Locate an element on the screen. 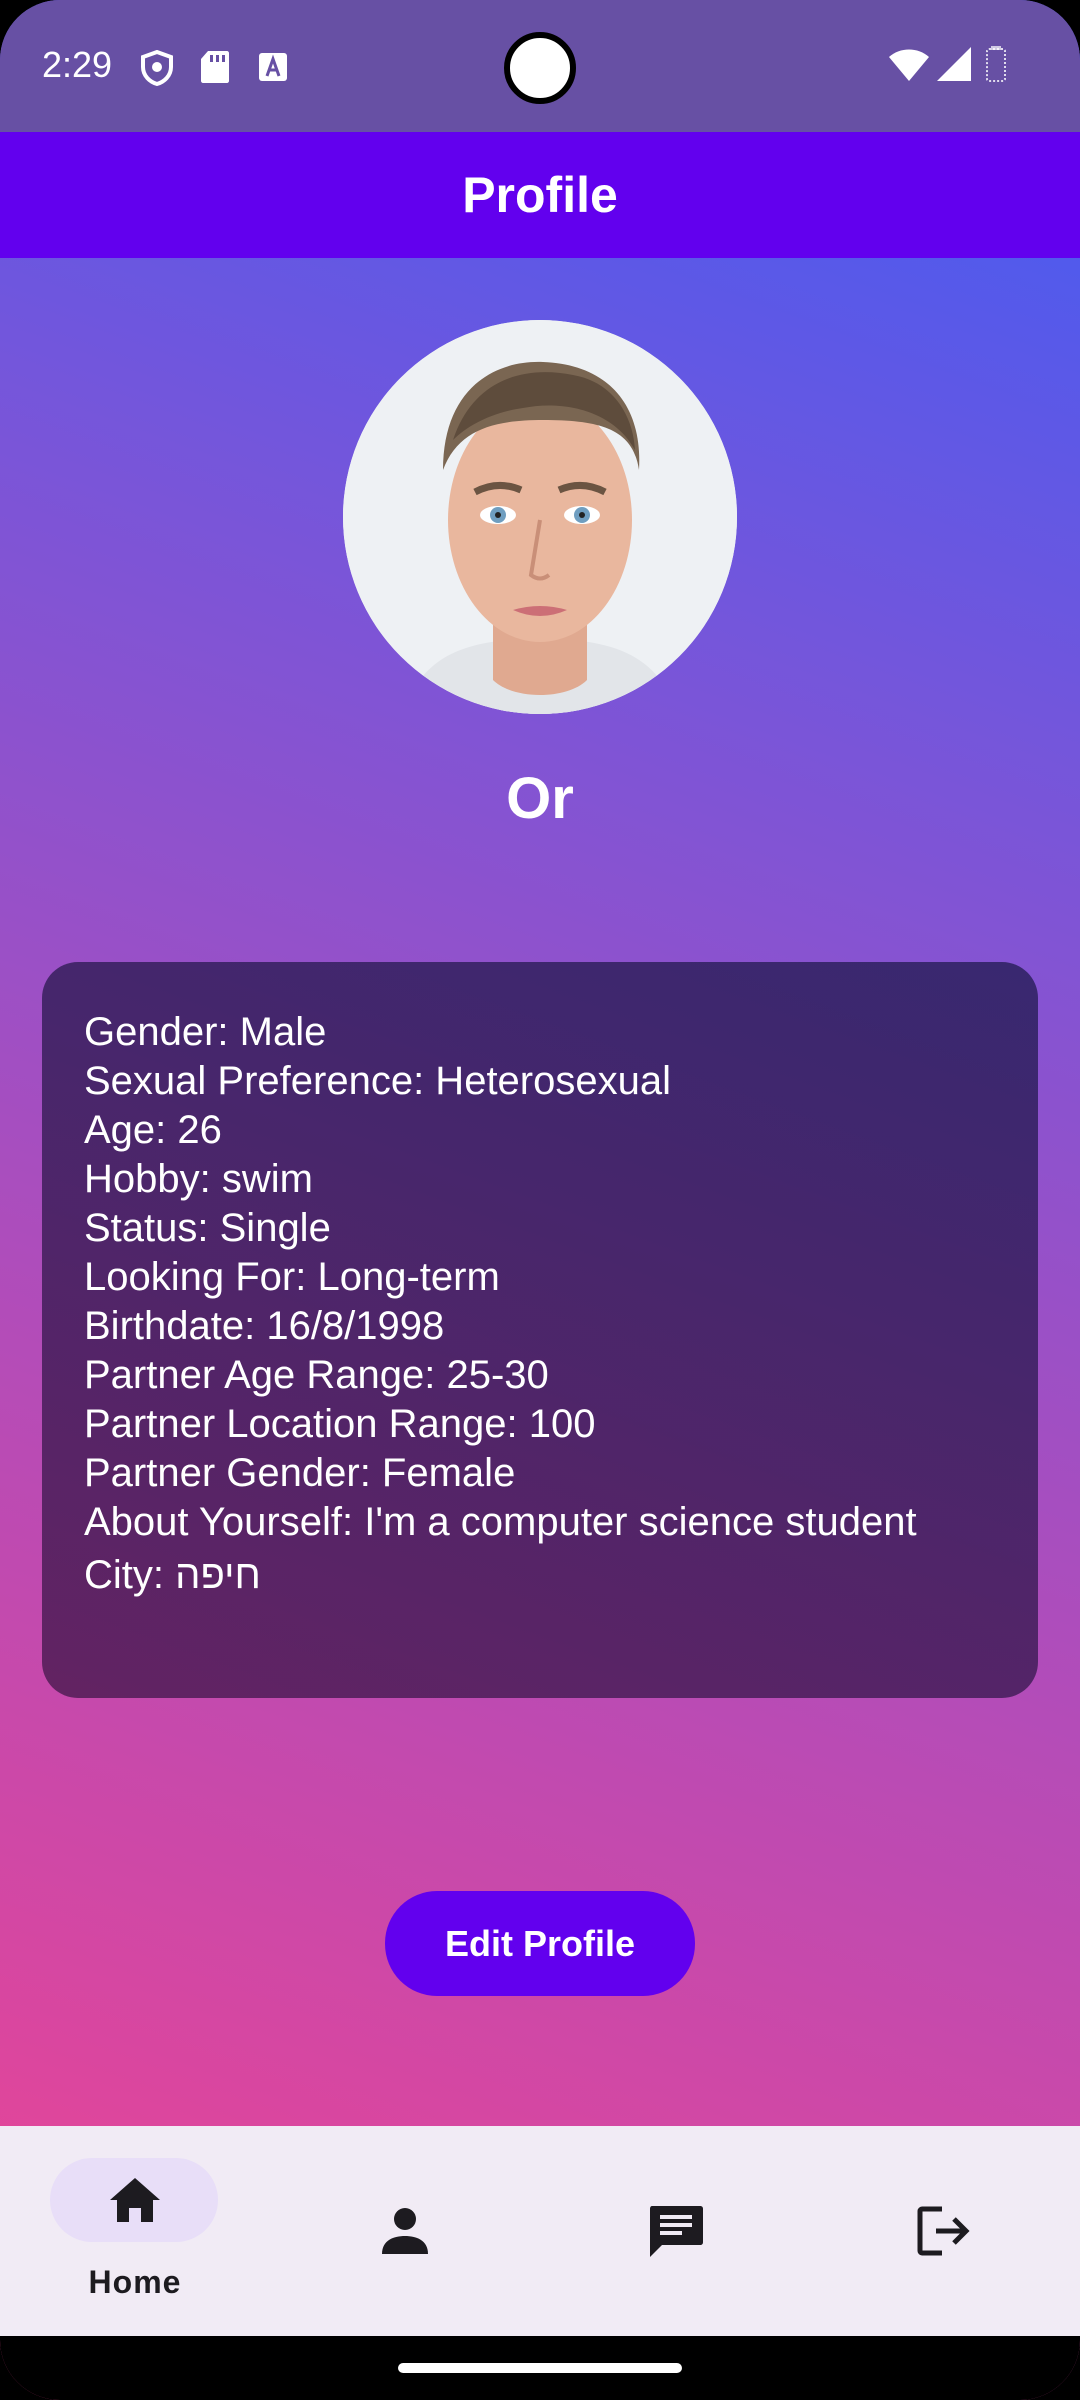 The width and height of the screenshot is (1080, 2400). info-city: City: חיפה is located at coordinates (172, 1575).